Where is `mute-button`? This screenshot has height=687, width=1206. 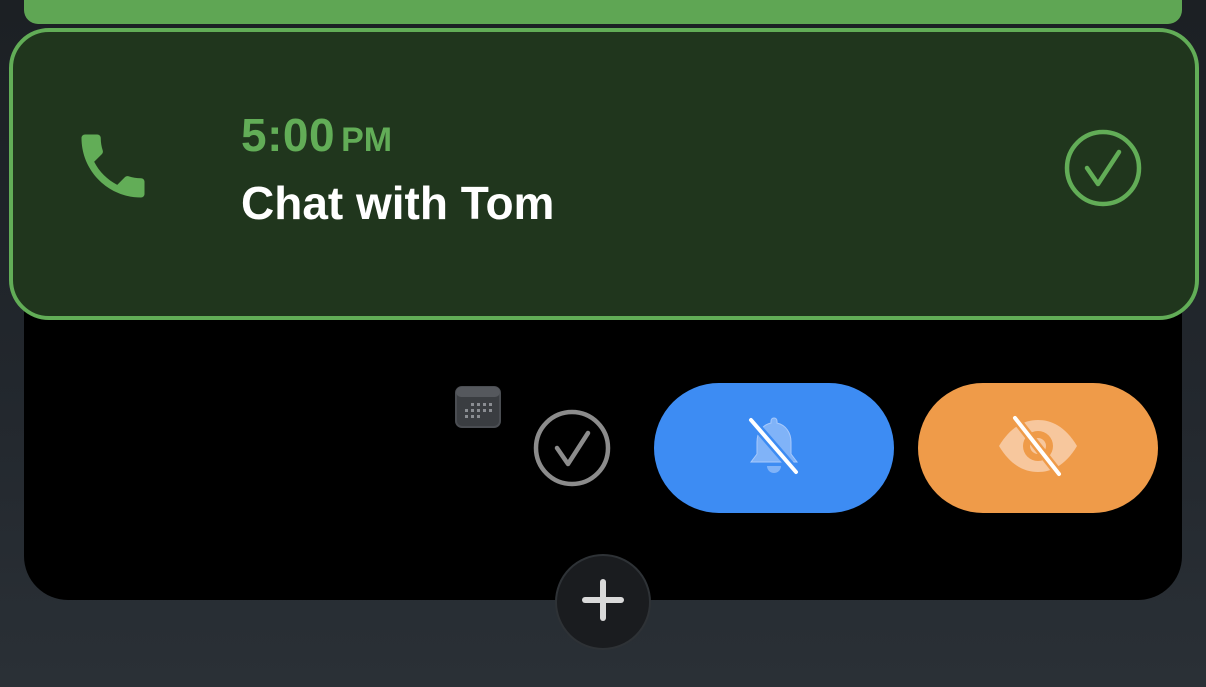
mute-button is located at coordinates (774, 448).